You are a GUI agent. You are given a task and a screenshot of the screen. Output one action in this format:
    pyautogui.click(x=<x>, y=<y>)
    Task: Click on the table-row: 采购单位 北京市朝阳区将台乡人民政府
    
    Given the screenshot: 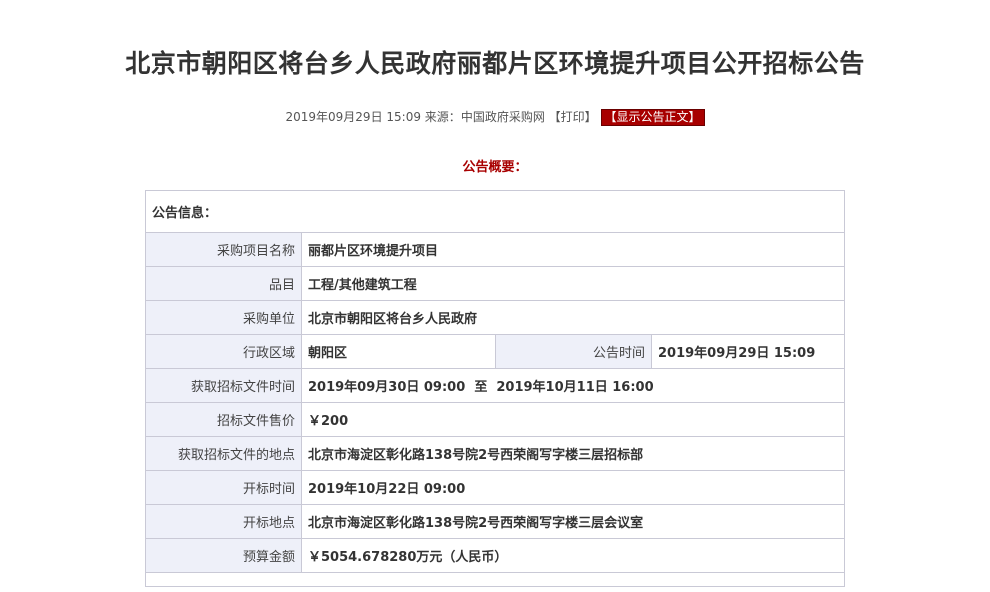 What is the action you would take?
    pyautogui.click(x=495, y=317)
    